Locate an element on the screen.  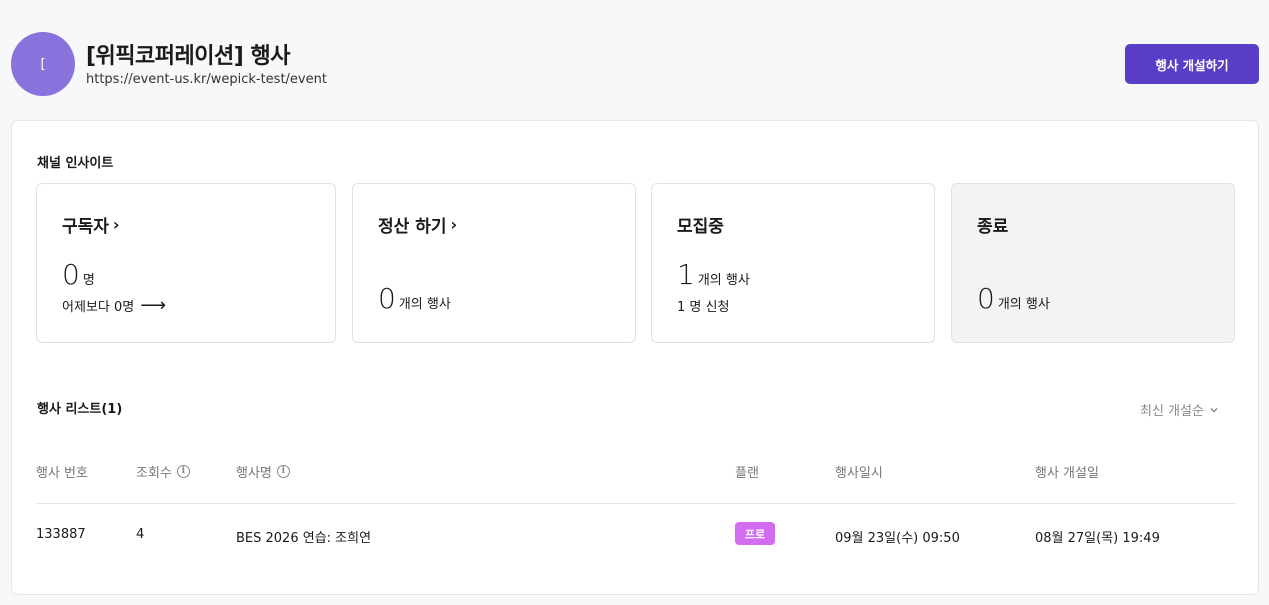
settlement-card-title: 정산 하기 › is located at coordinates (417, 224).